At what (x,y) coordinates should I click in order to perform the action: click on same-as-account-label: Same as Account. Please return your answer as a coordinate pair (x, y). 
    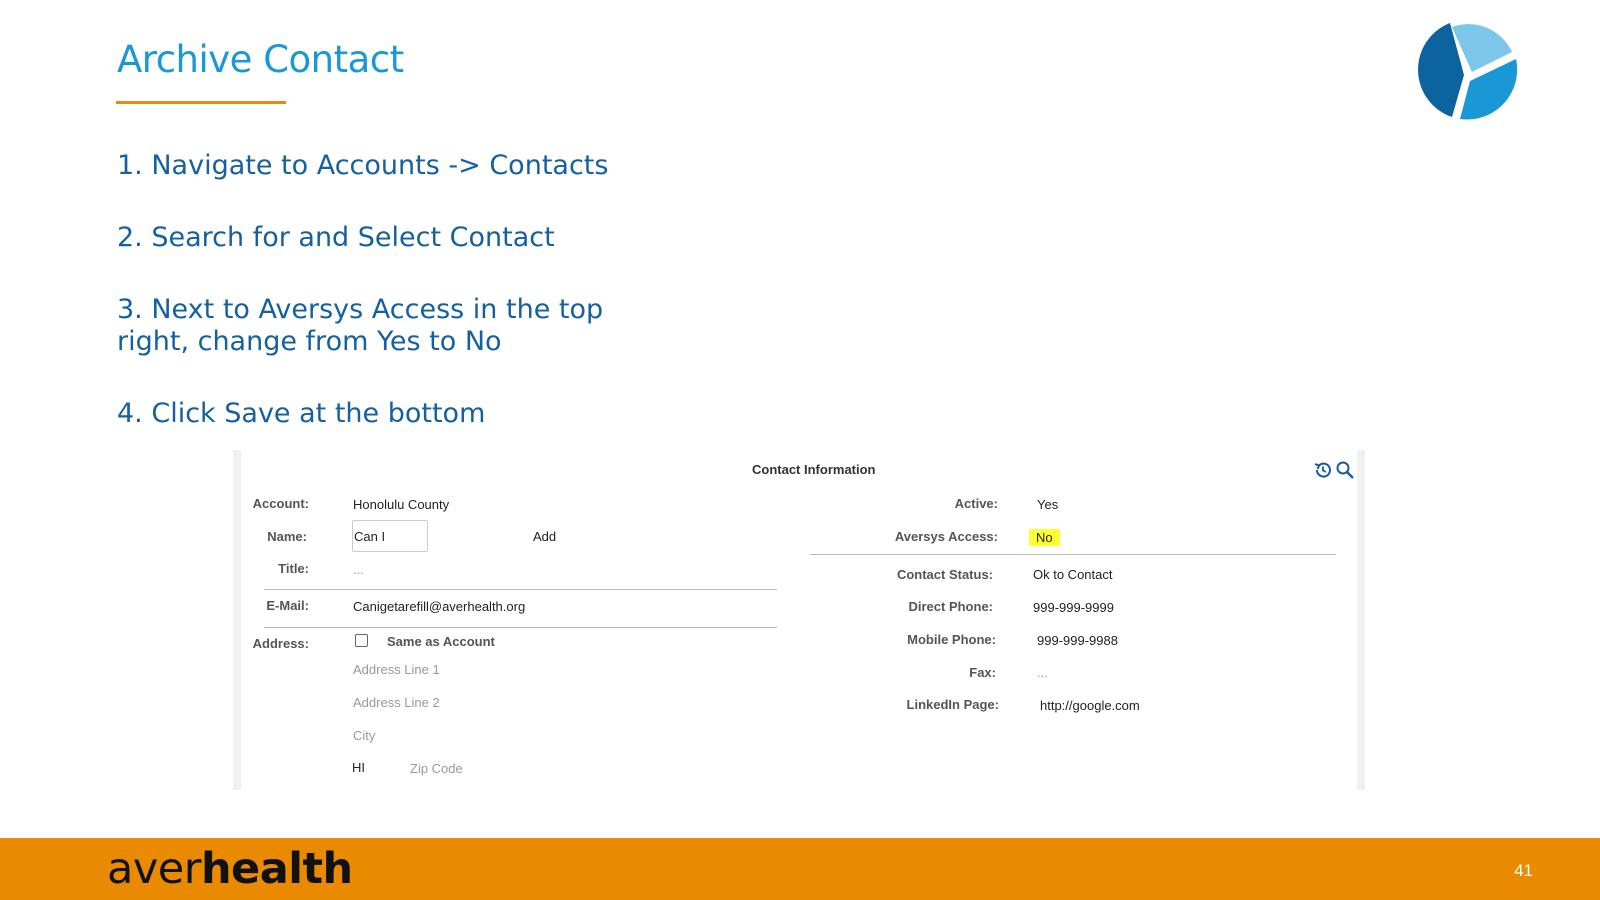
    Looking at the image, I should click on (441, 641).